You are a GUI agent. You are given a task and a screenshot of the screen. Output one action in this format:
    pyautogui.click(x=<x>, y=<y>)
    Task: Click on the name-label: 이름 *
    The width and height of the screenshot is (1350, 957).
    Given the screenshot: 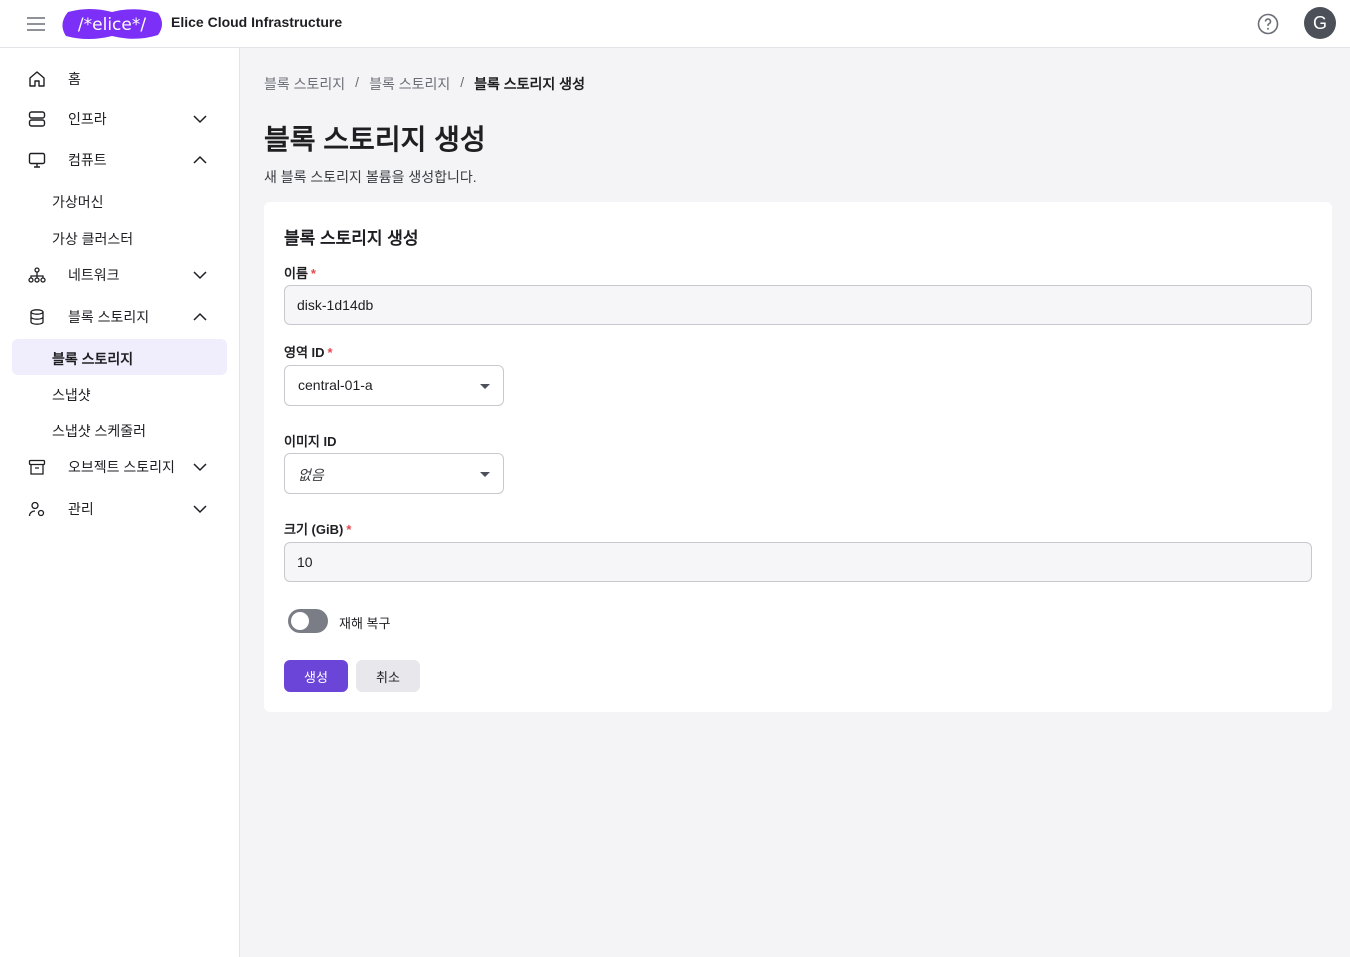 What is the action you would take?
    pyautogui.click(x=300, y=272)
    